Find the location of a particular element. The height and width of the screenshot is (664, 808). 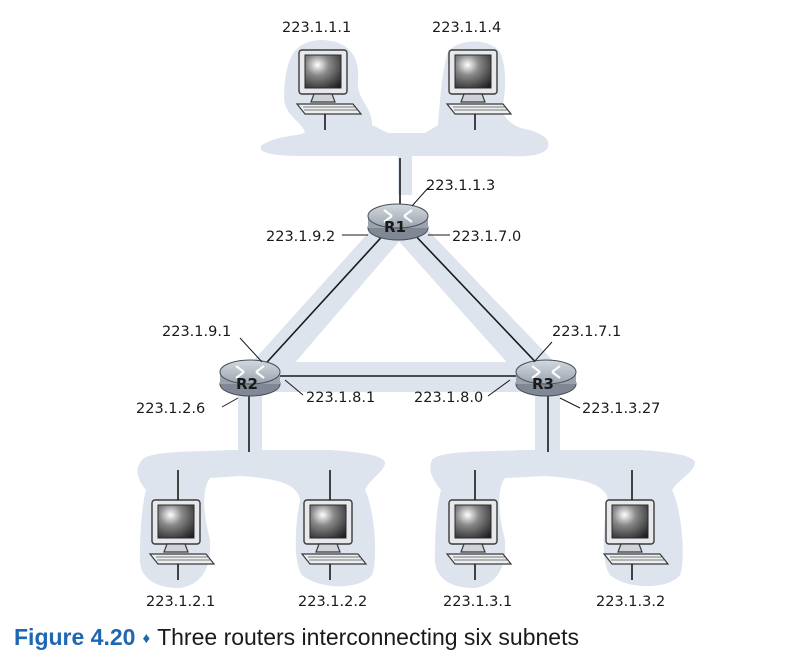

host-label: 223.1.1.4 is located at coordinates (466, 28).